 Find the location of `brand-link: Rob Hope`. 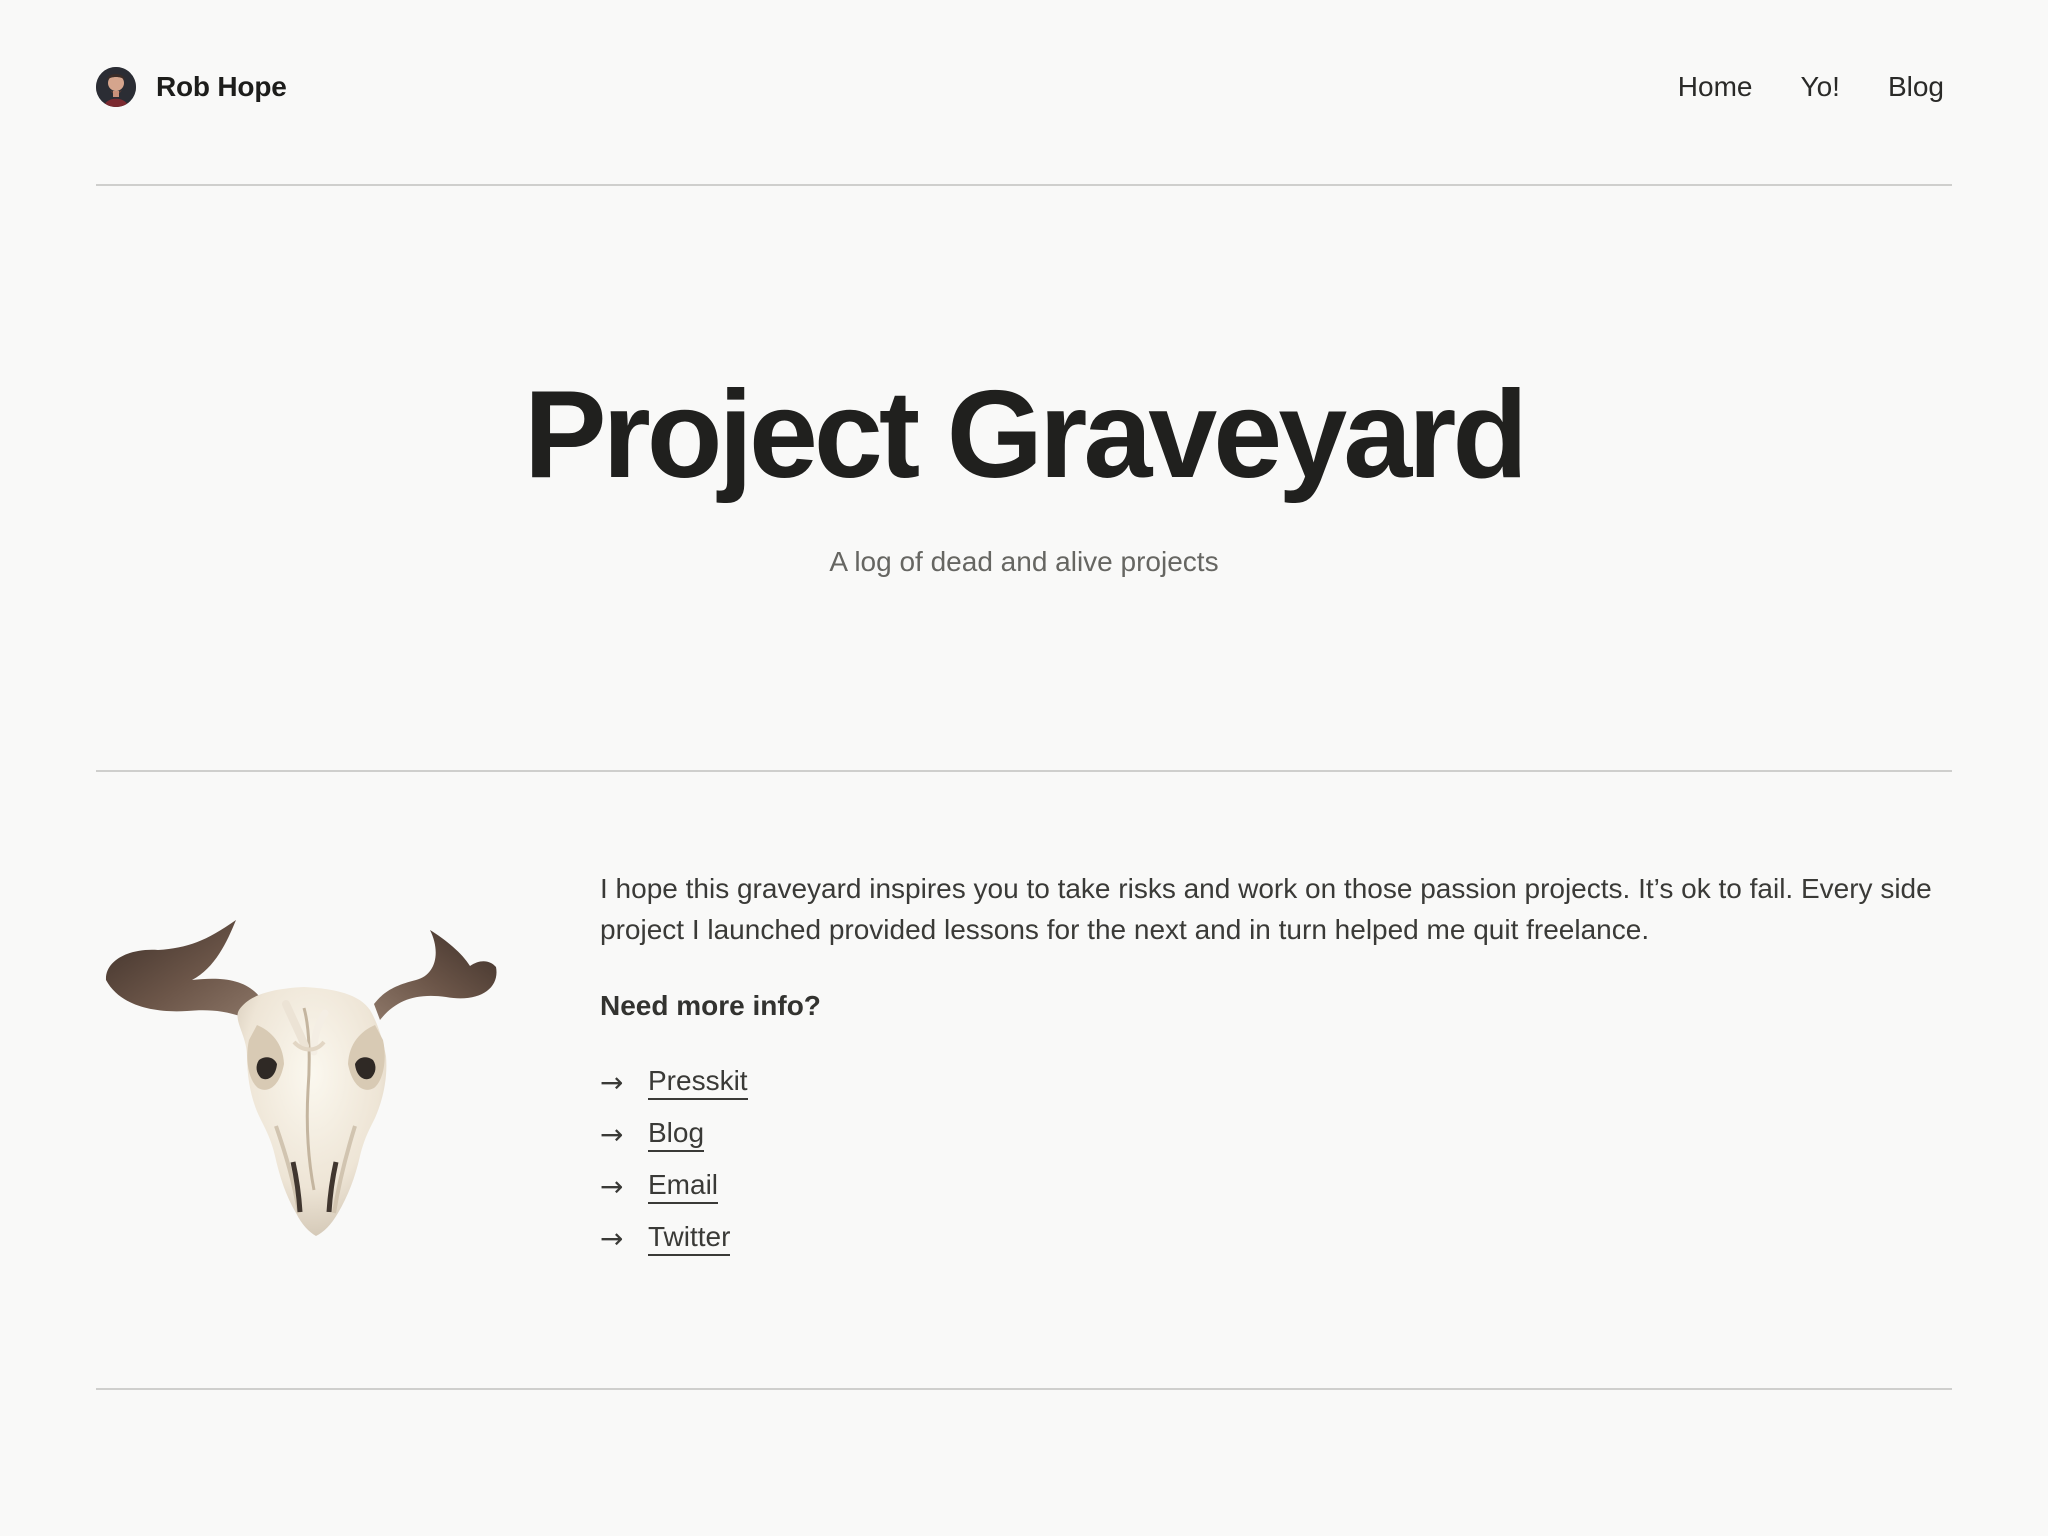

brand-link: Rob Hope is located at coordinates (191, 87).